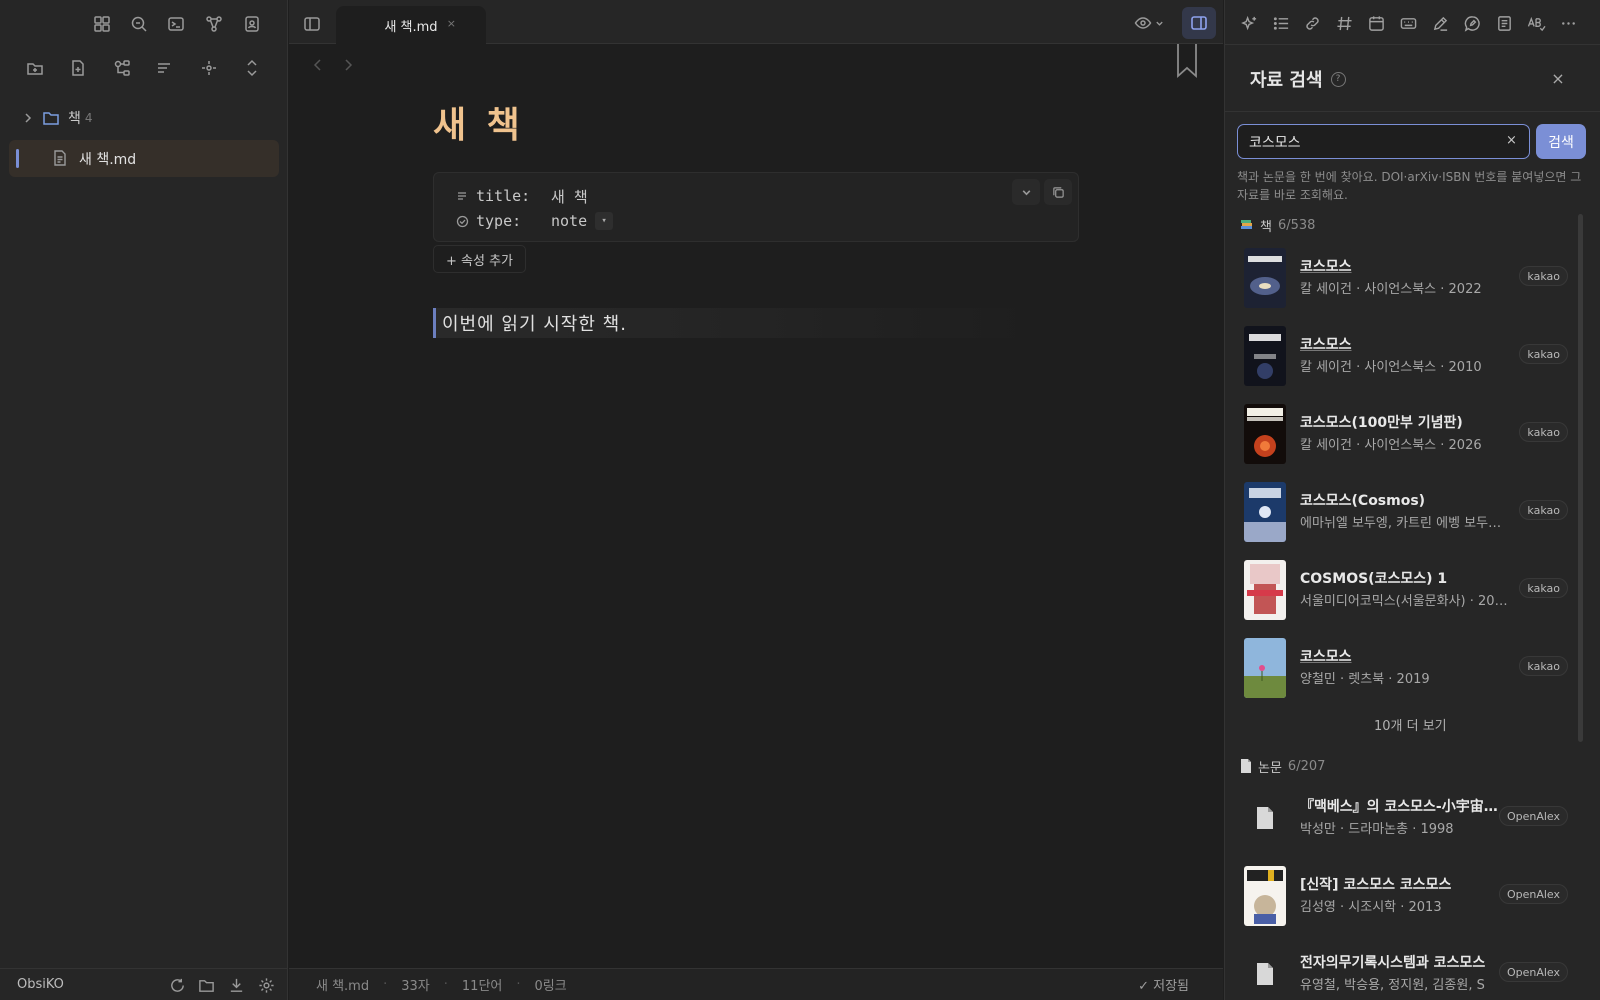 This screenshot has height=1000, width=1600. Describe the element at coordinates (1400, 884) in the screenshot. I see `result-title: [신작] 코스모스 코스모스` at that location.